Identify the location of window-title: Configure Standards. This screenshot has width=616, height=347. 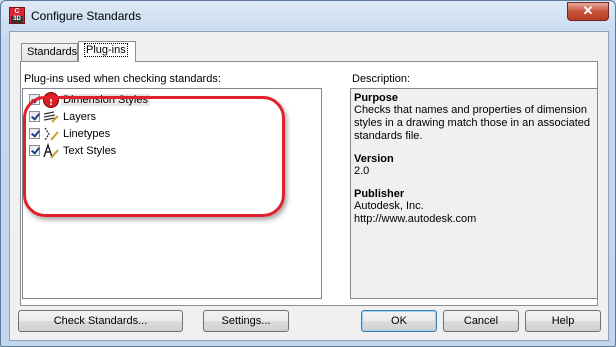
(86, 16).